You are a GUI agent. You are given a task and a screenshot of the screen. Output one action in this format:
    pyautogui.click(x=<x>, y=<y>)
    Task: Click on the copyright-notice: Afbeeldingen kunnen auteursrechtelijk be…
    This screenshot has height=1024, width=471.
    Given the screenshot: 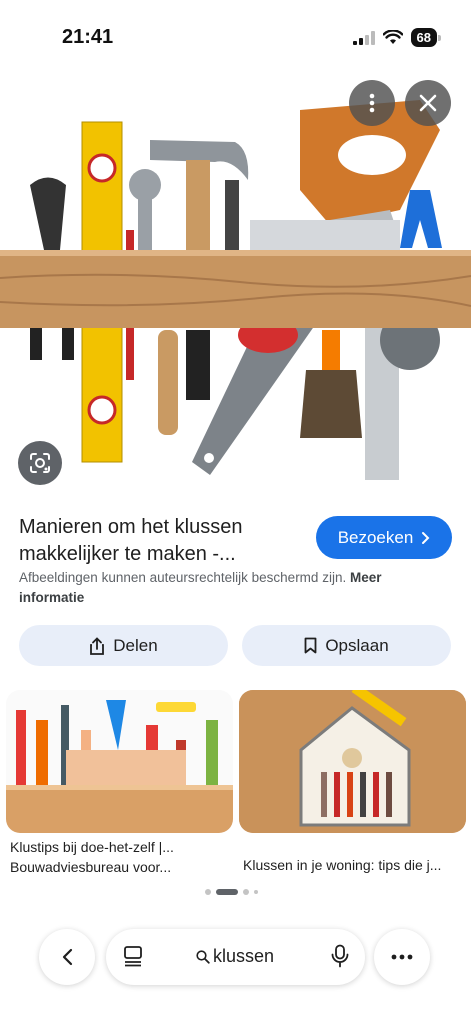 What is the action you would take?
    pyautogui.click(x=219, y=588)
    